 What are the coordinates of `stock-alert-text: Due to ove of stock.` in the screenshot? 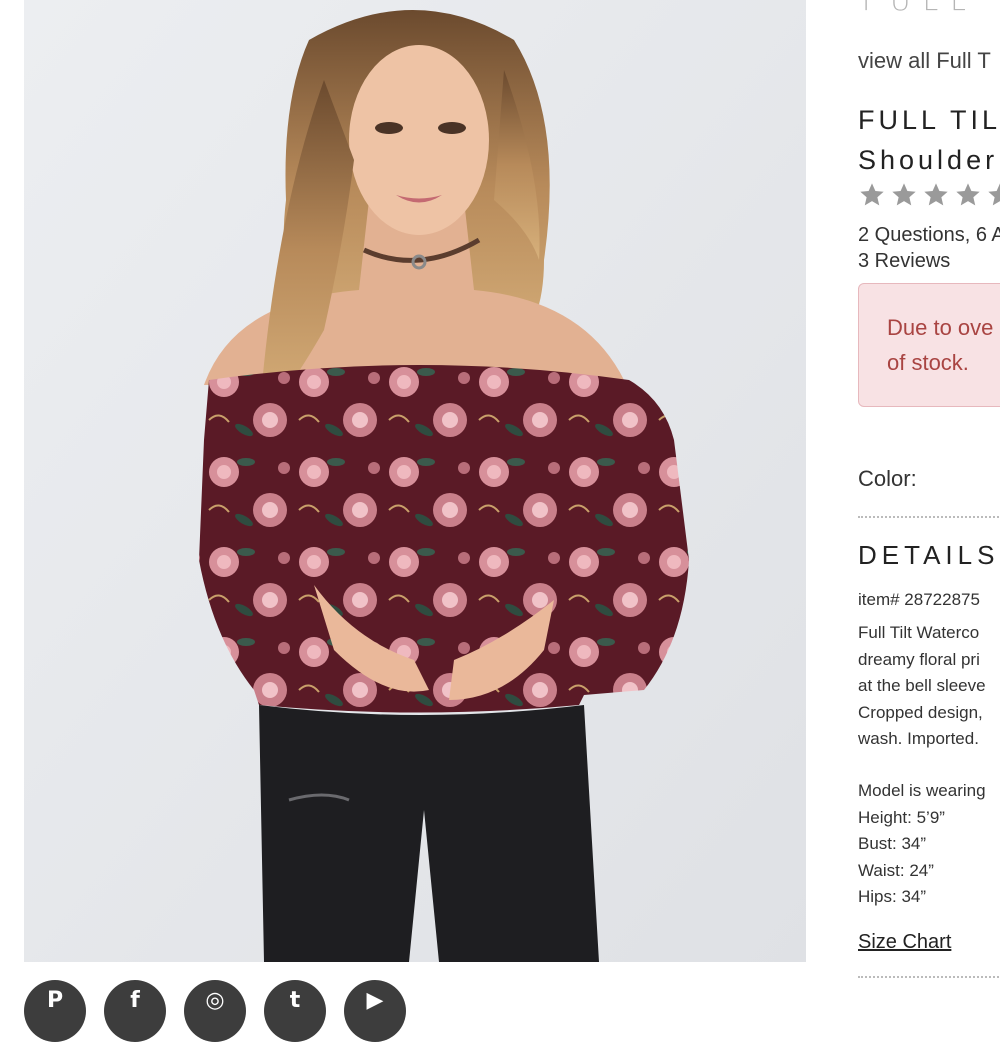 It's located at (940, 345).